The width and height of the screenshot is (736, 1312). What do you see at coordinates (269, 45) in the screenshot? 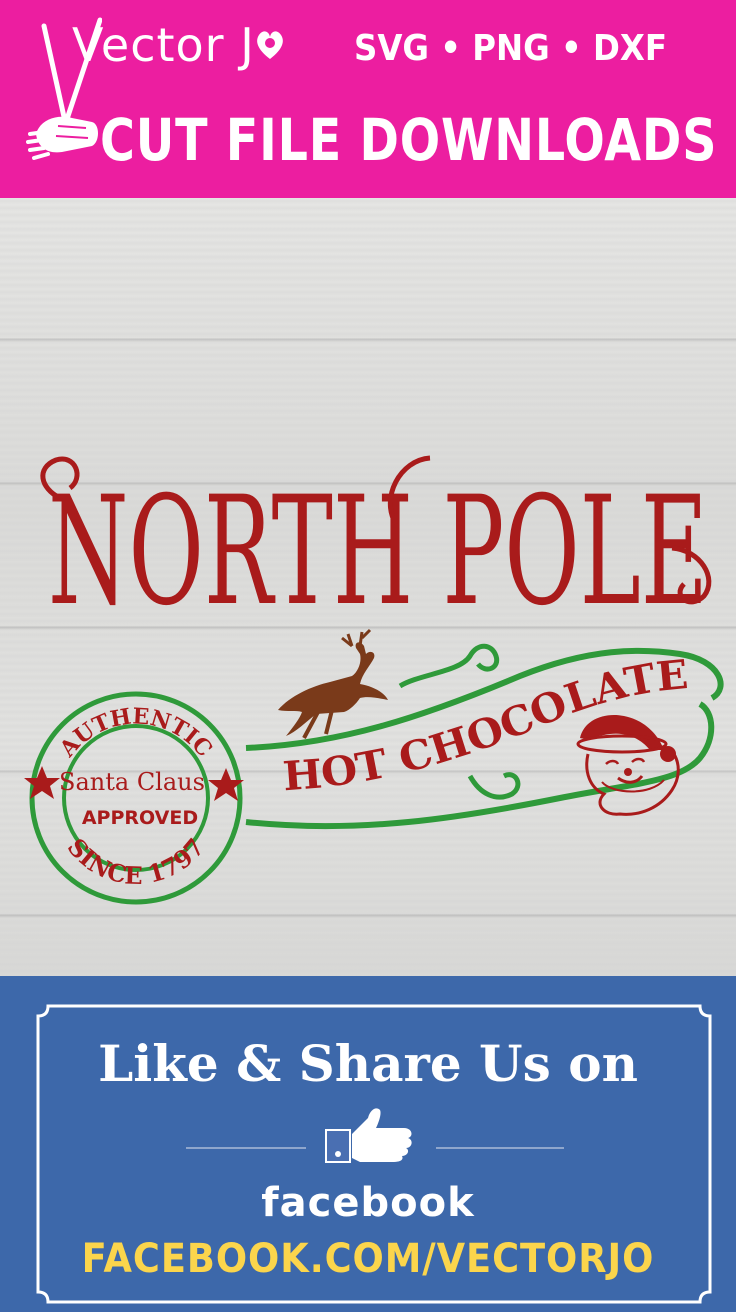
I see `heart-o-icon` at bounding box center [269, 45].